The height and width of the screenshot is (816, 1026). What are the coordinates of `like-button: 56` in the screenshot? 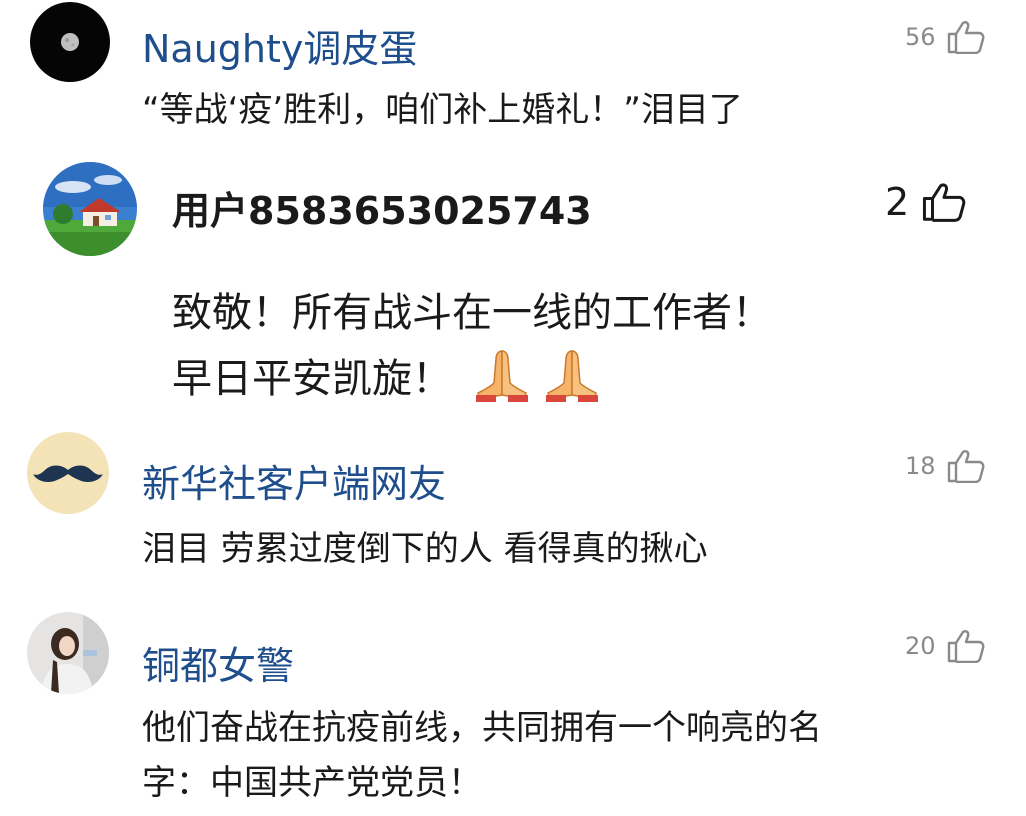 It's located at (945, 37).